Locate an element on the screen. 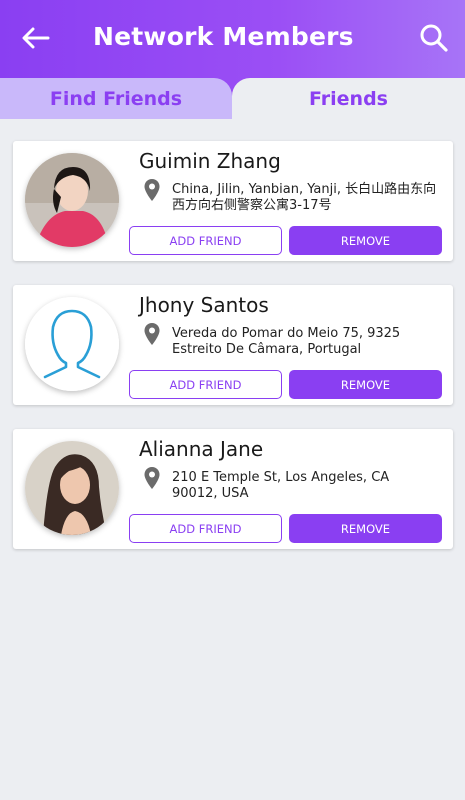 The width and height of the screenshot is (465, 800). tab-find-friends: Find Friends is located at coordinates (116, 98).